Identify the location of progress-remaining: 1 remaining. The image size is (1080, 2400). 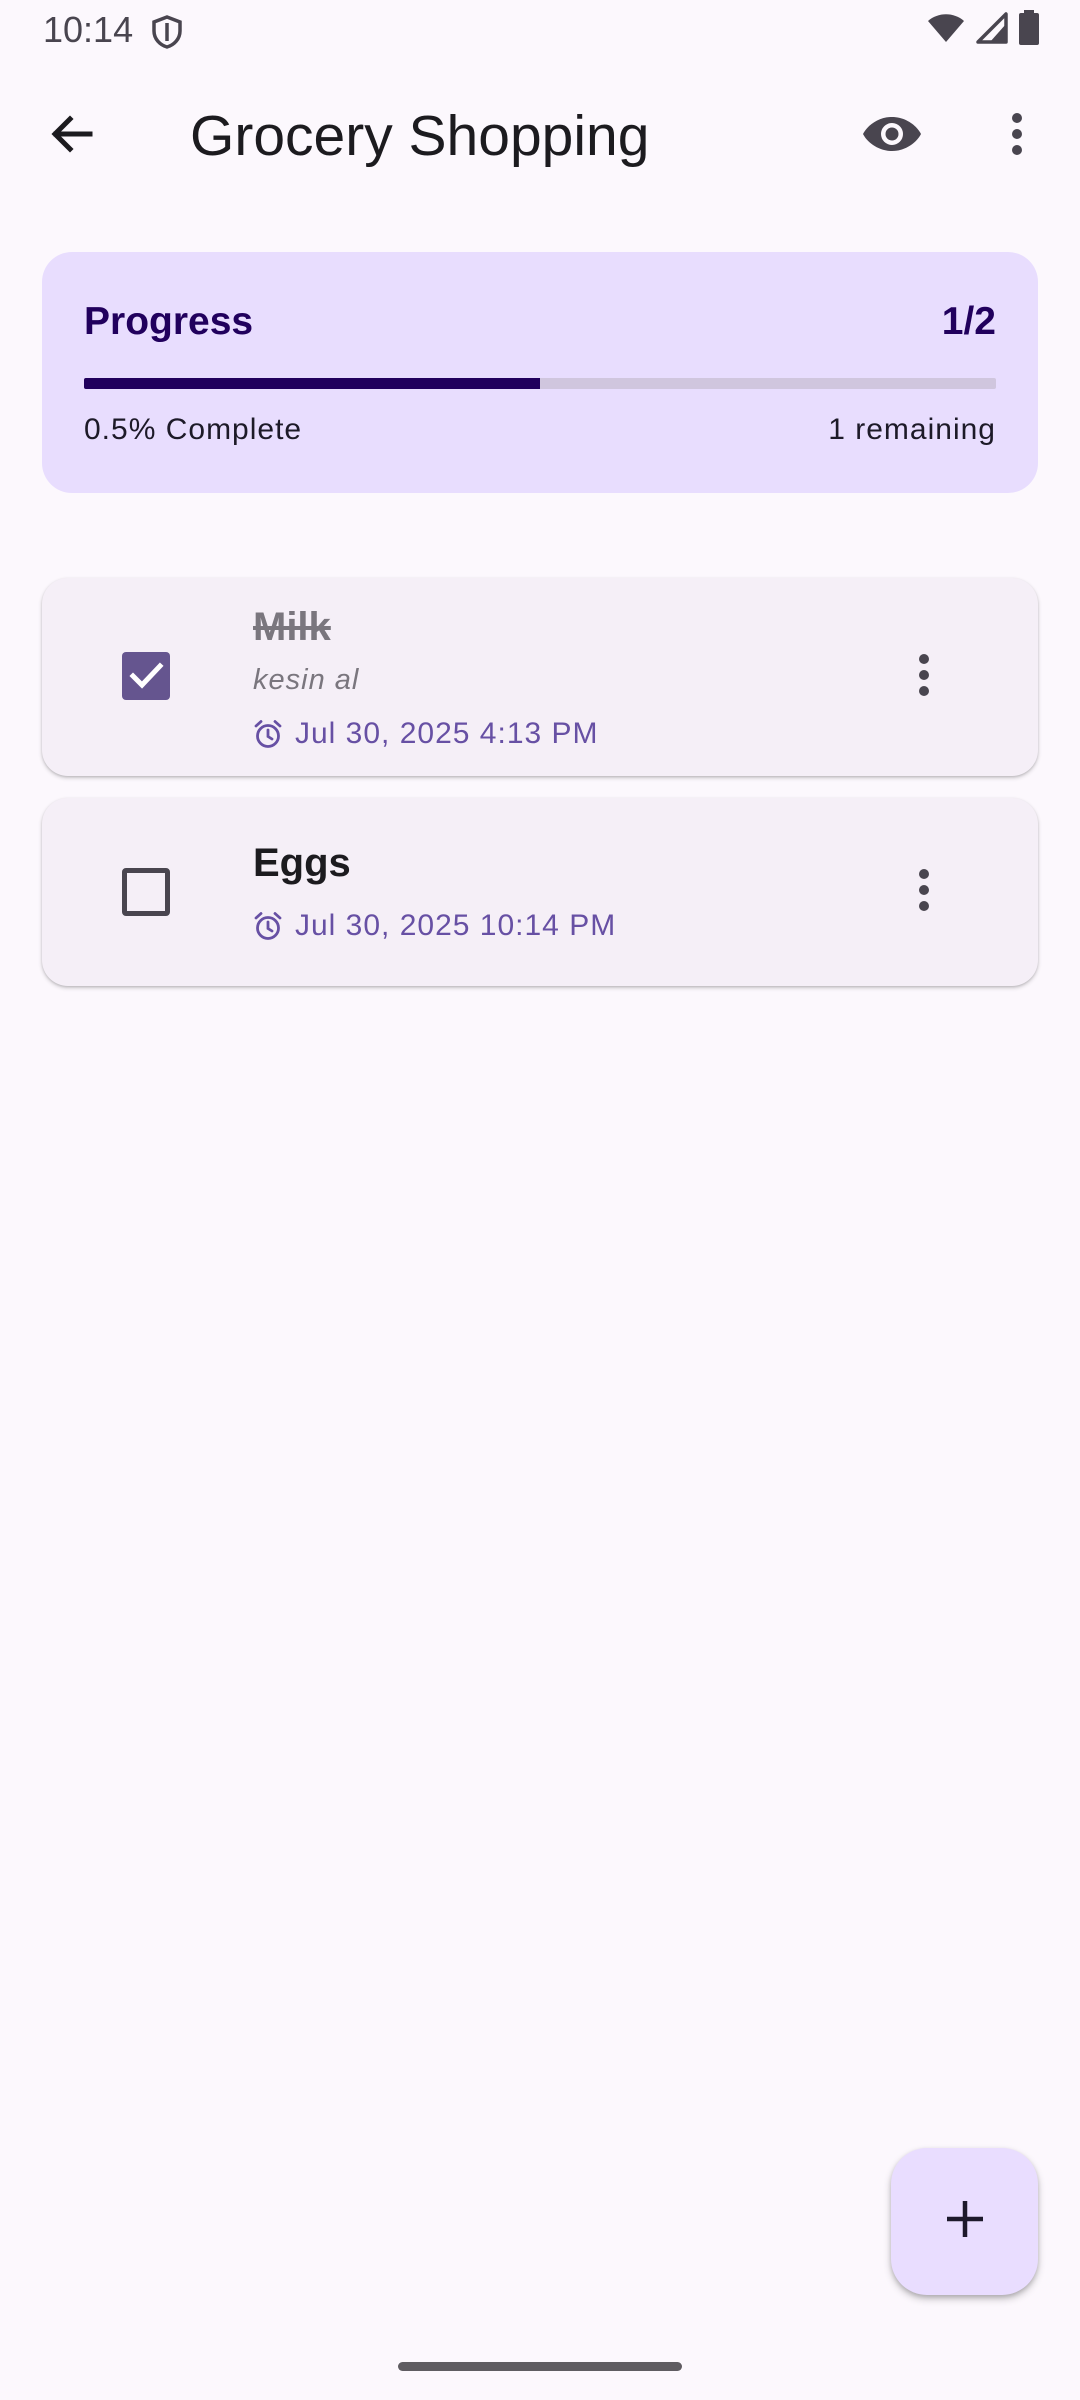
(912, 429).